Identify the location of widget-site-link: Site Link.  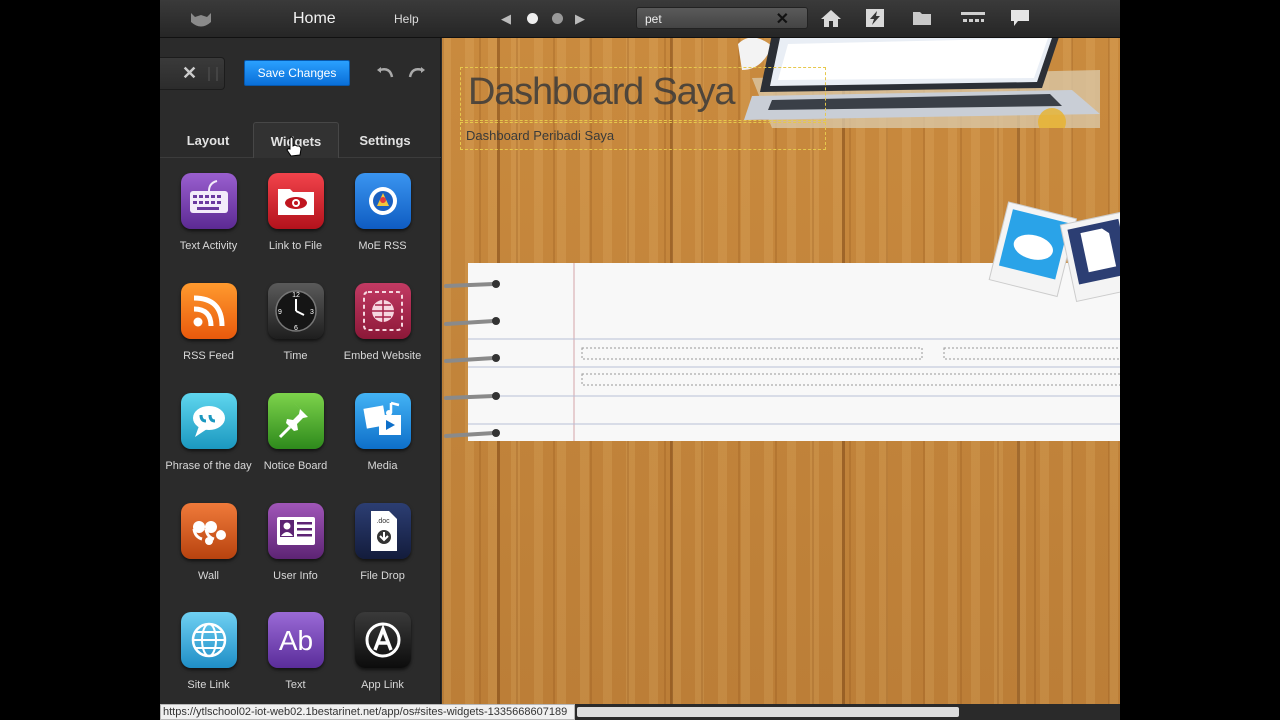
(208, 652).